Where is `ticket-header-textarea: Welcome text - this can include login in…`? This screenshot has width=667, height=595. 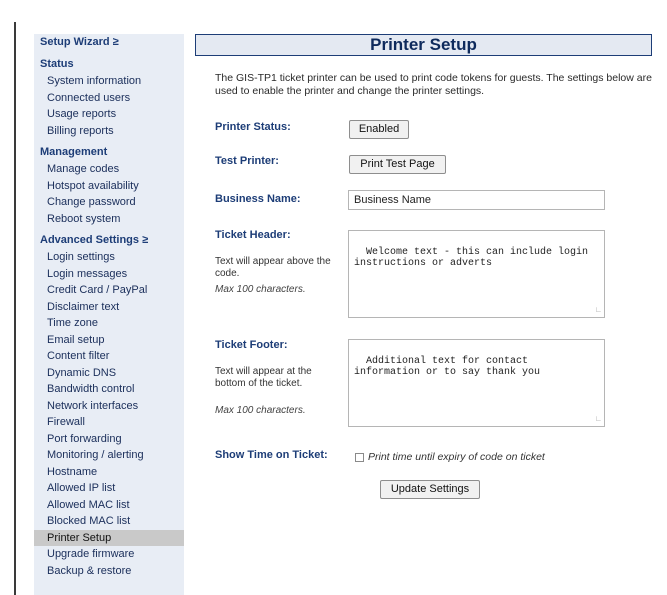 ticket-header-textarea: Welcome text - this can include login in… is located at coordinates (476, 274).